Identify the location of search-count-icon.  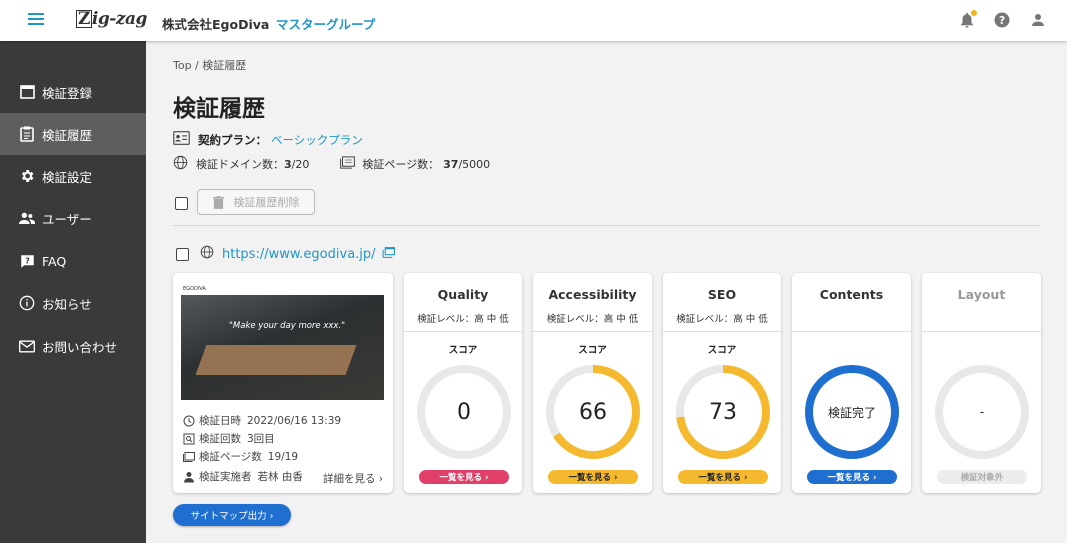
(189, 438).